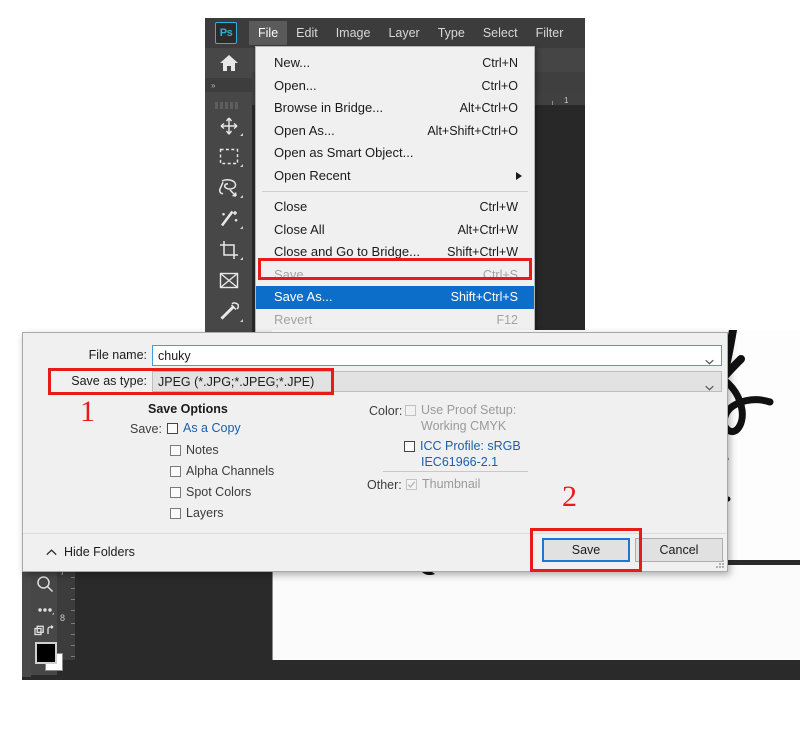 This screenshot has width=800, height=742. Describe the element at coordinates (228, 125) in the screenshot. I see `move-tool` at that location.